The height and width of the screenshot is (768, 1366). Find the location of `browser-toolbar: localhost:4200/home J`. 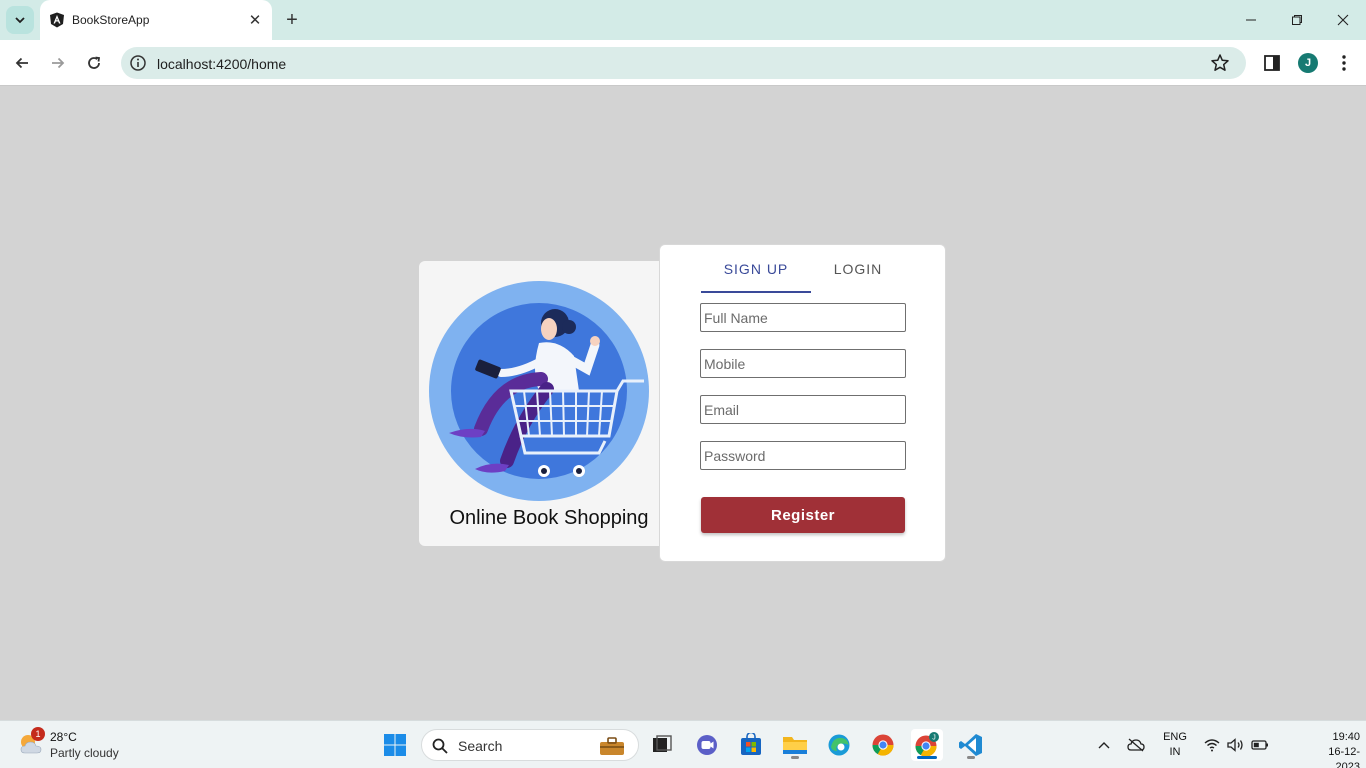

browser-toolbar: localhost:4200/home J is located at coordinates (683, 63).